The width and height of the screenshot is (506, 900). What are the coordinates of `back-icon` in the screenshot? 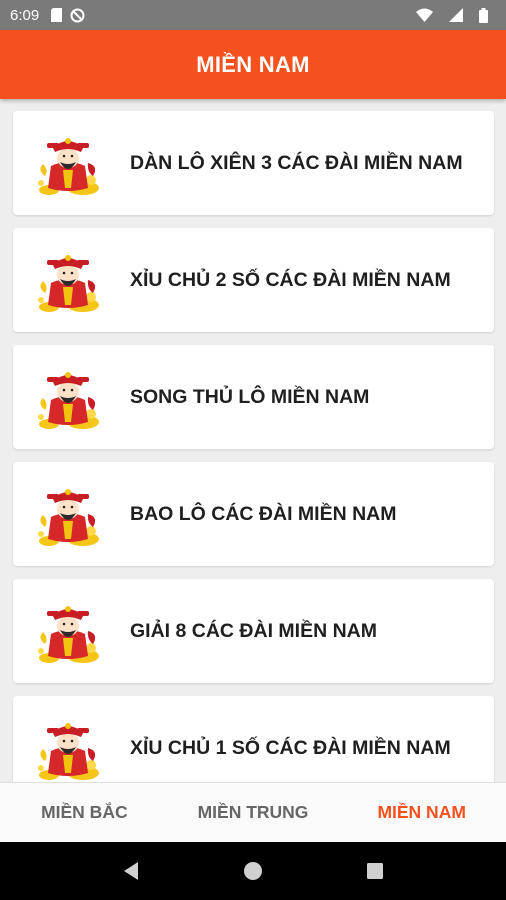 It's located at (131, 871).